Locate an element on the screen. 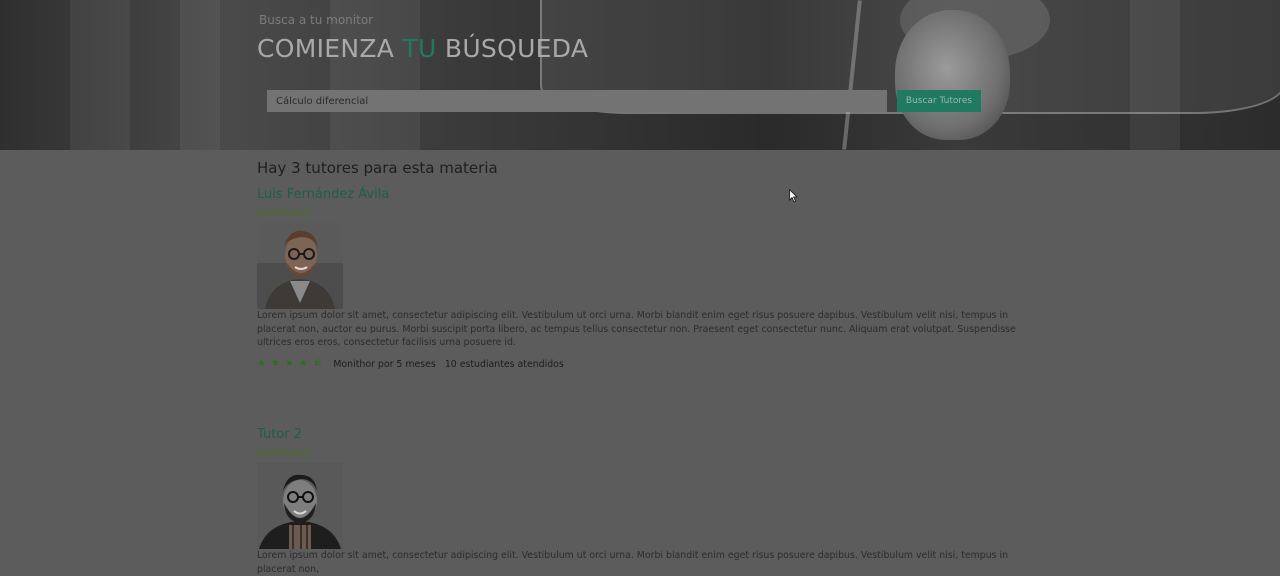 The width and height of the screenshot is (1280, 576). tutor-students: 10 estudiantes atendidos is located at coordinates (504, 364).